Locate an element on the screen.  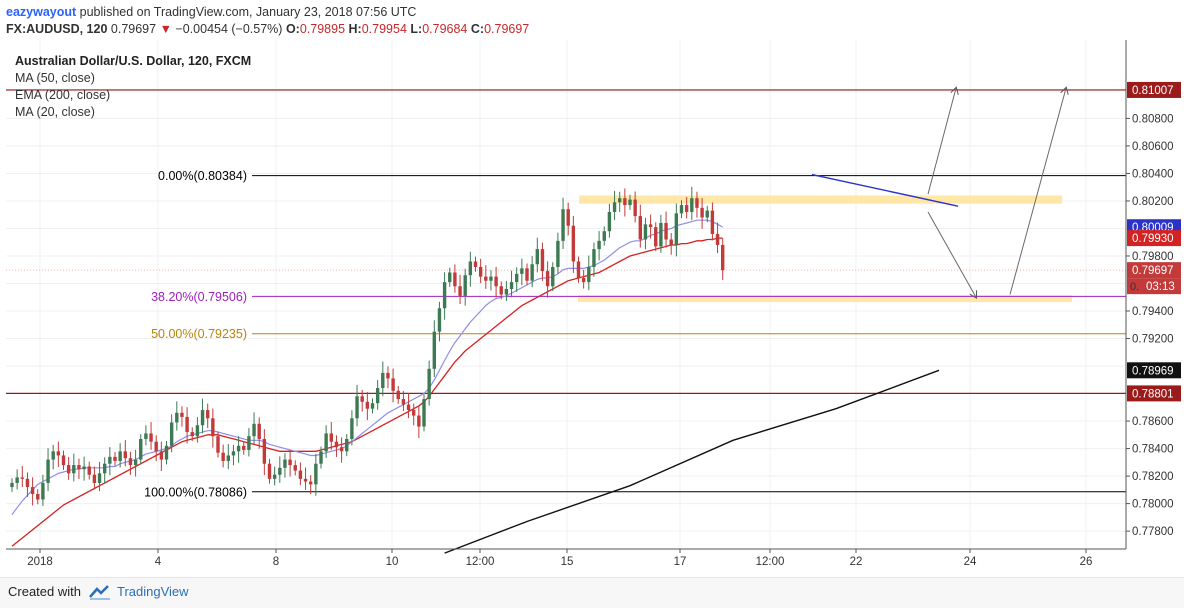
tradingview-logo-icon is located at coordinates (100, 592).